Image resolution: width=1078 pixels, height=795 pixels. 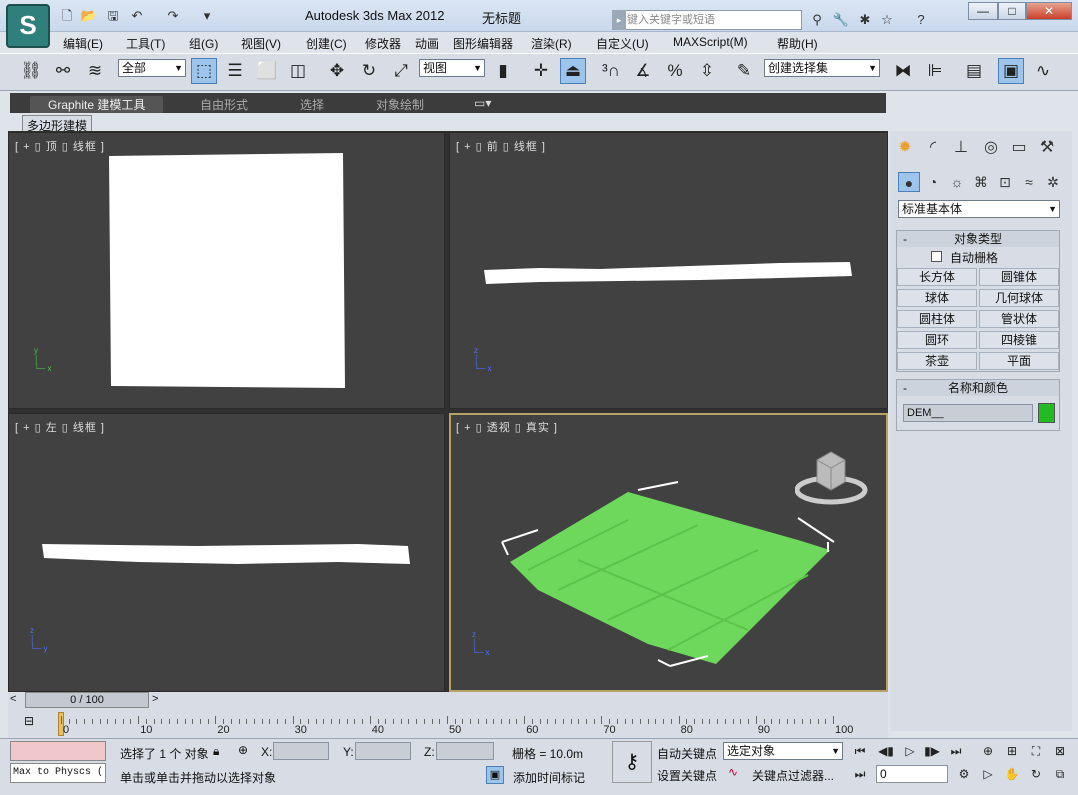 I want to click on x-coord-field, so click(x=301, y=751).